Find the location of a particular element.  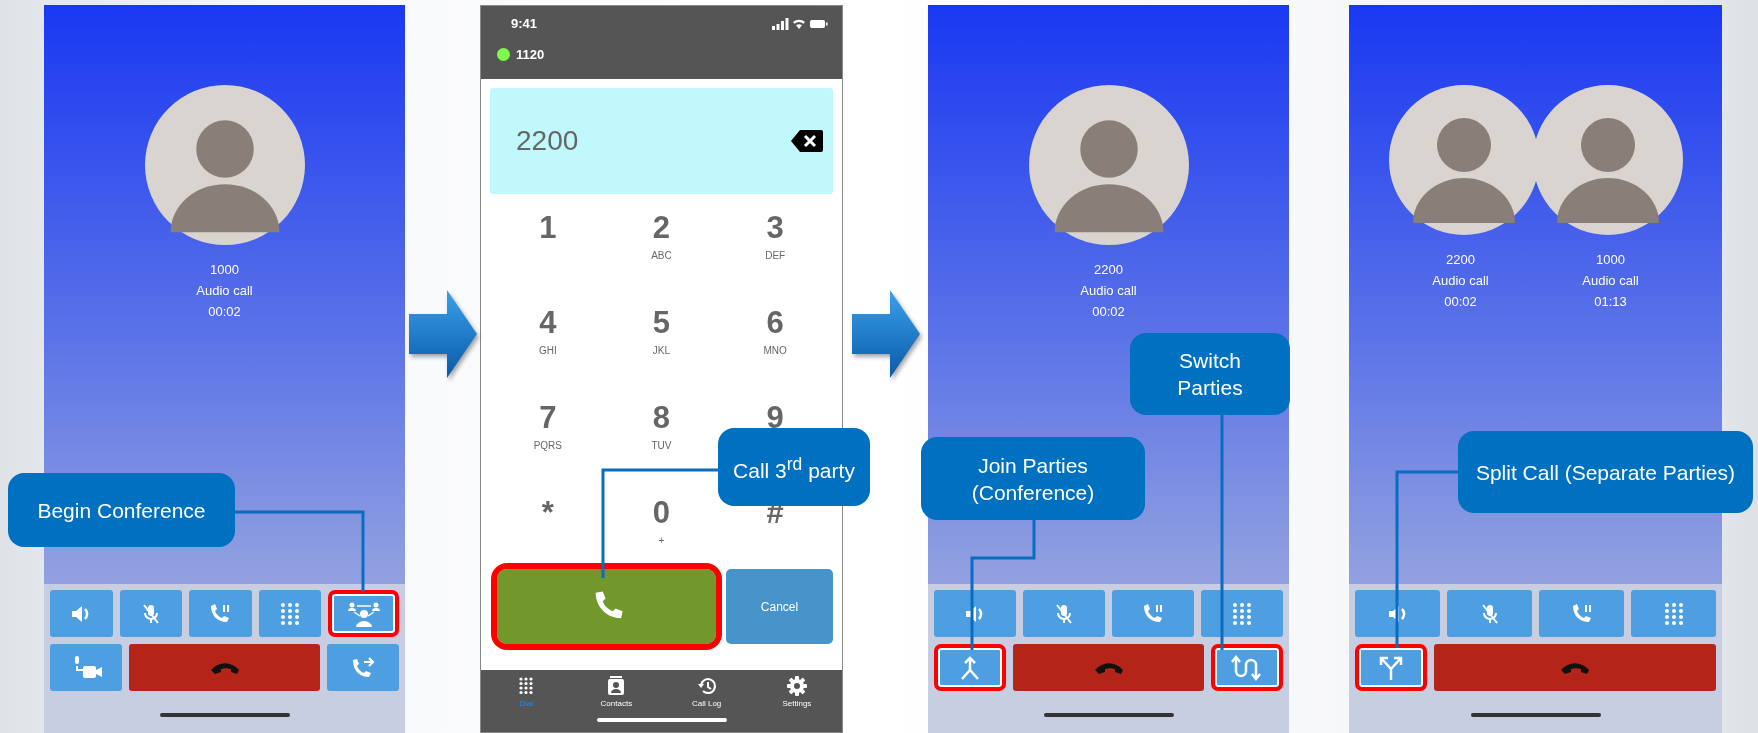

number-field: 2200 is located at coordinates (661, 141).